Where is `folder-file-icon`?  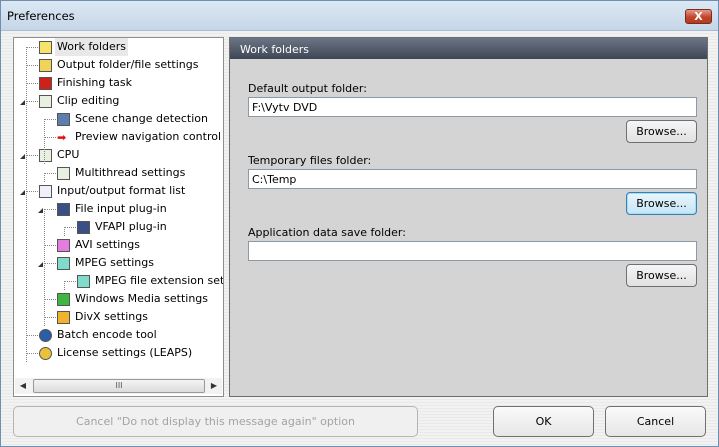
folder-file-icon is located at coordinates (45, 65).